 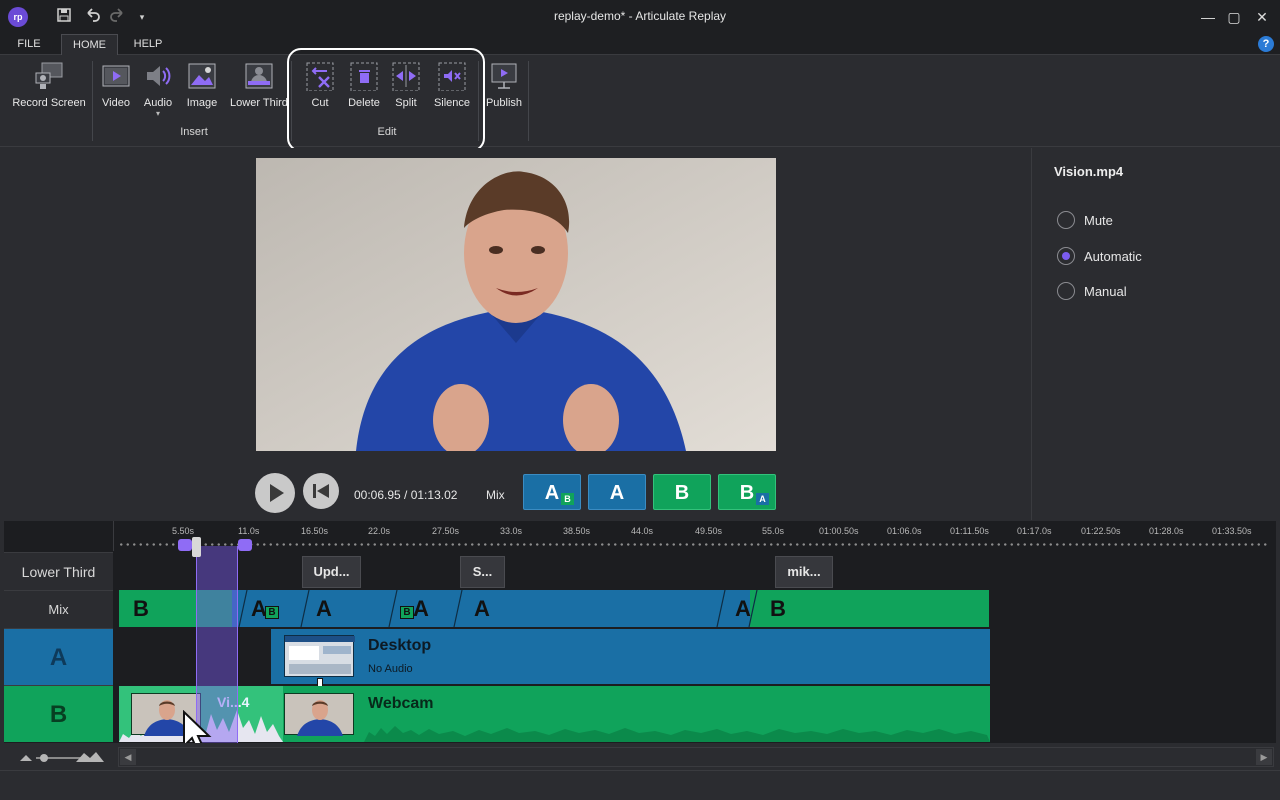 I want to click on lower-third-track-label: Lower Third, so click(x=58, y=571).